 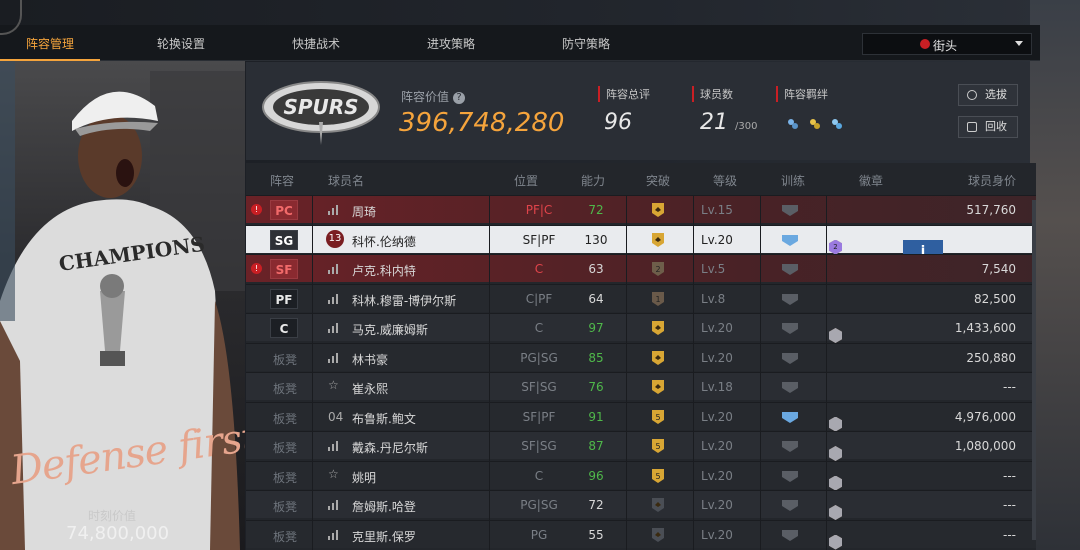 What do you see at coordinates (641, 268) in the screenshot?
I see `table-row: ! SF 卢克.科内特 C 63 2 Lv.5 7,540` at bounding box center [641, 268].